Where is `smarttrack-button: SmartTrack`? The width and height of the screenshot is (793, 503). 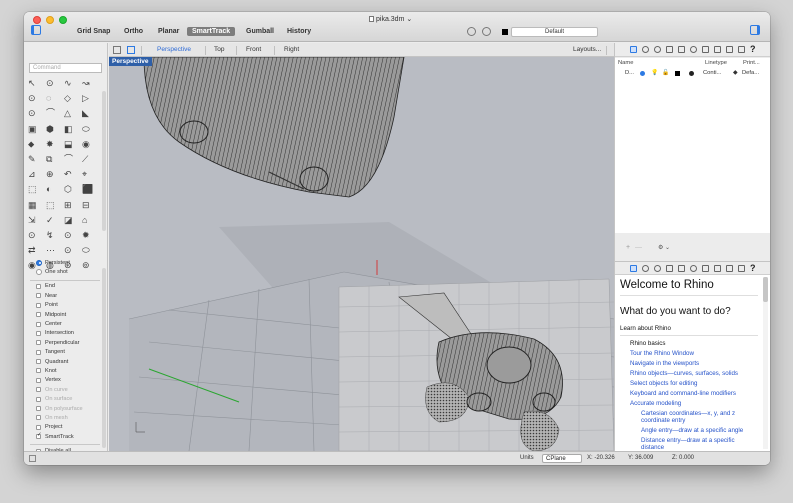 smarttrack-button: SmartTrack is located at coordinates (211, 31).